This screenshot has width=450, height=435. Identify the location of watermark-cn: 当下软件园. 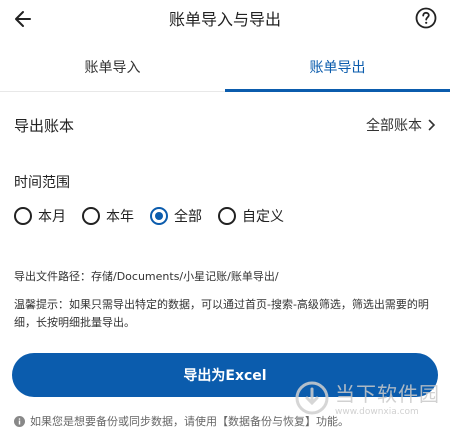
(387, 394).